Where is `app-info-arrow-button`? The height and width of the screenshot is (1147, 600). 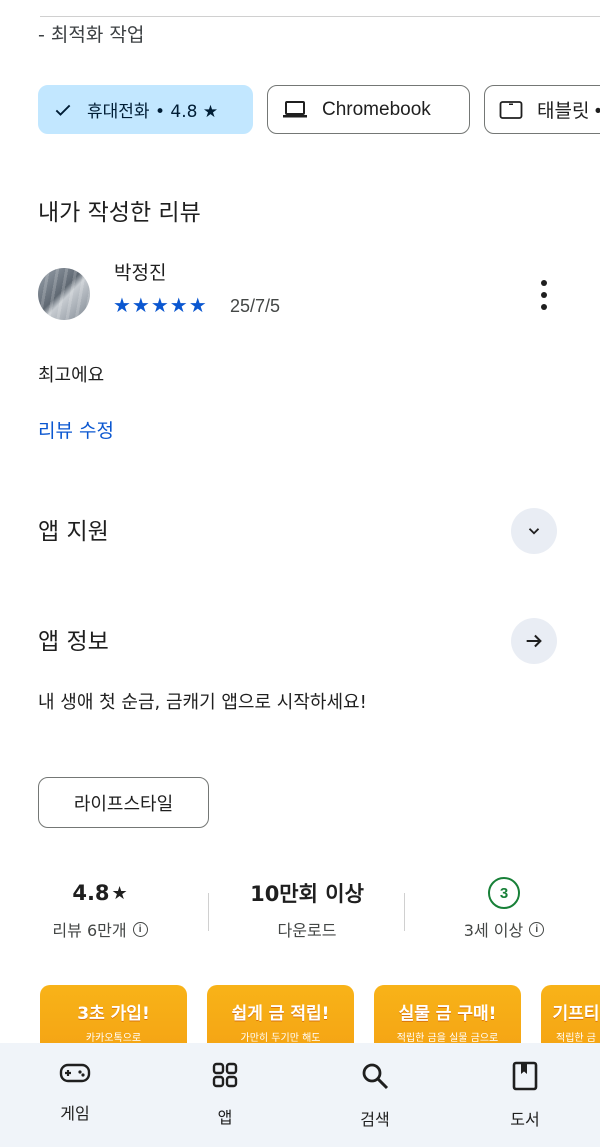 app-info-arrow-button is located at coordinates (534, 641).